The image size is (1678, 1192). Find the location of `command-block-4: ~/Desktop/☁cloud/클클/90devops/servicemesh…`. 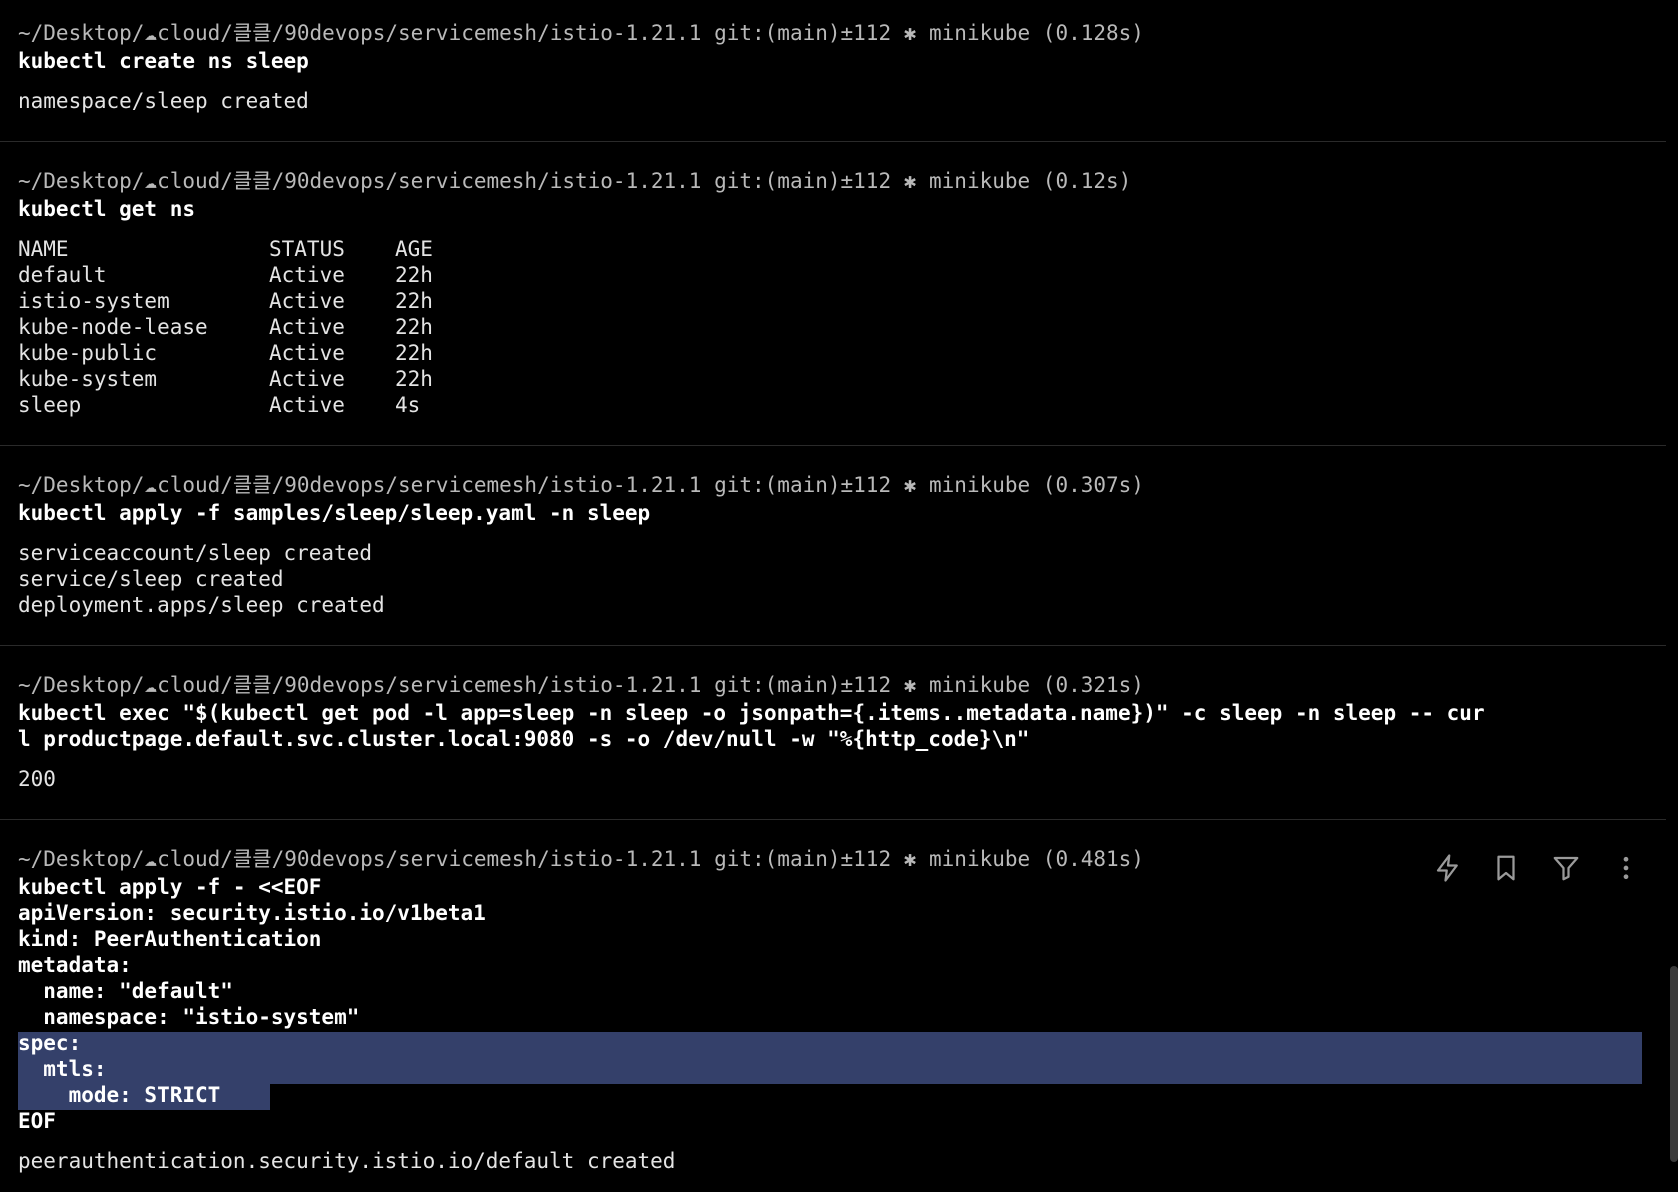

command-block-4: ~/Desktop/☁cloud/클클/90devops/servicemesh… is located at coordinates (833, 733).